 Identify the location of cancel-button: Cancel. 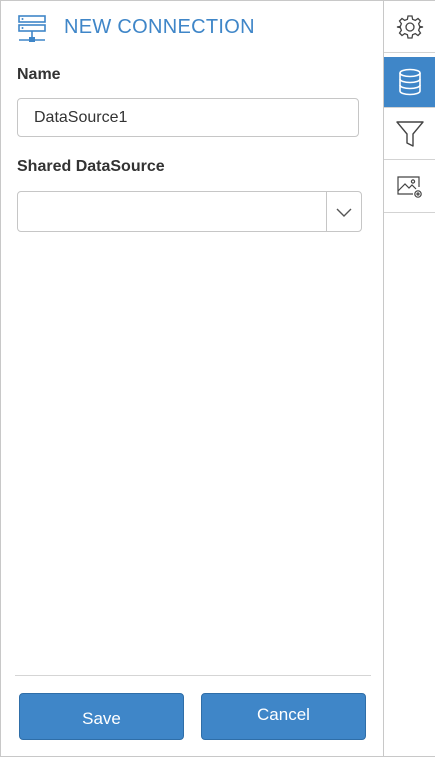
(283, 716).